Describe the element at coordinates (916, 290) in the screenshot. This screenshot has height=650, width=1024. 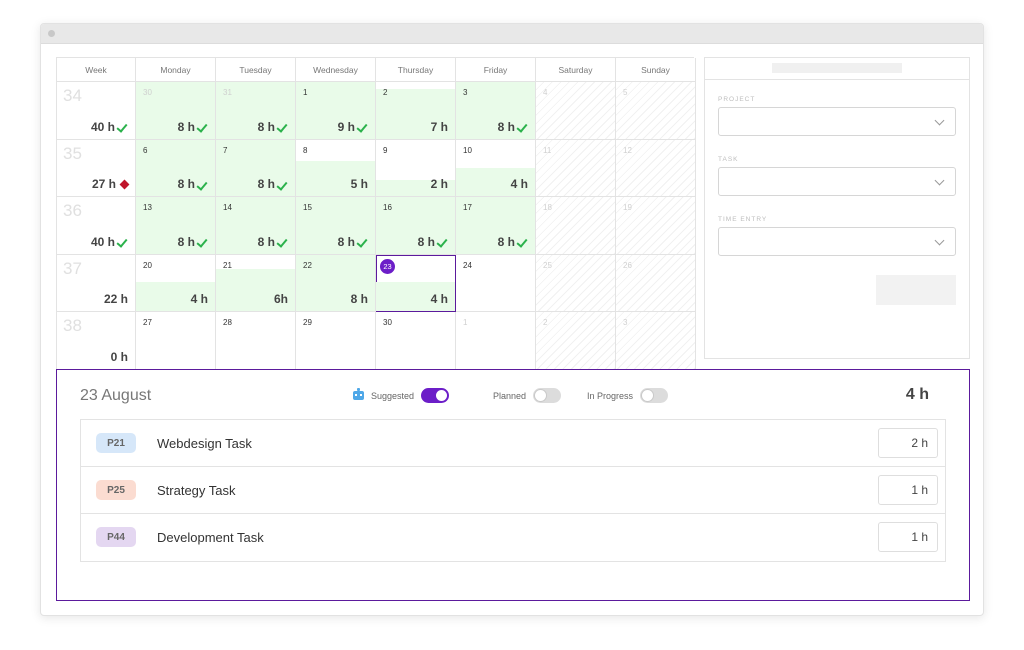
I see `submit-button` at that location.